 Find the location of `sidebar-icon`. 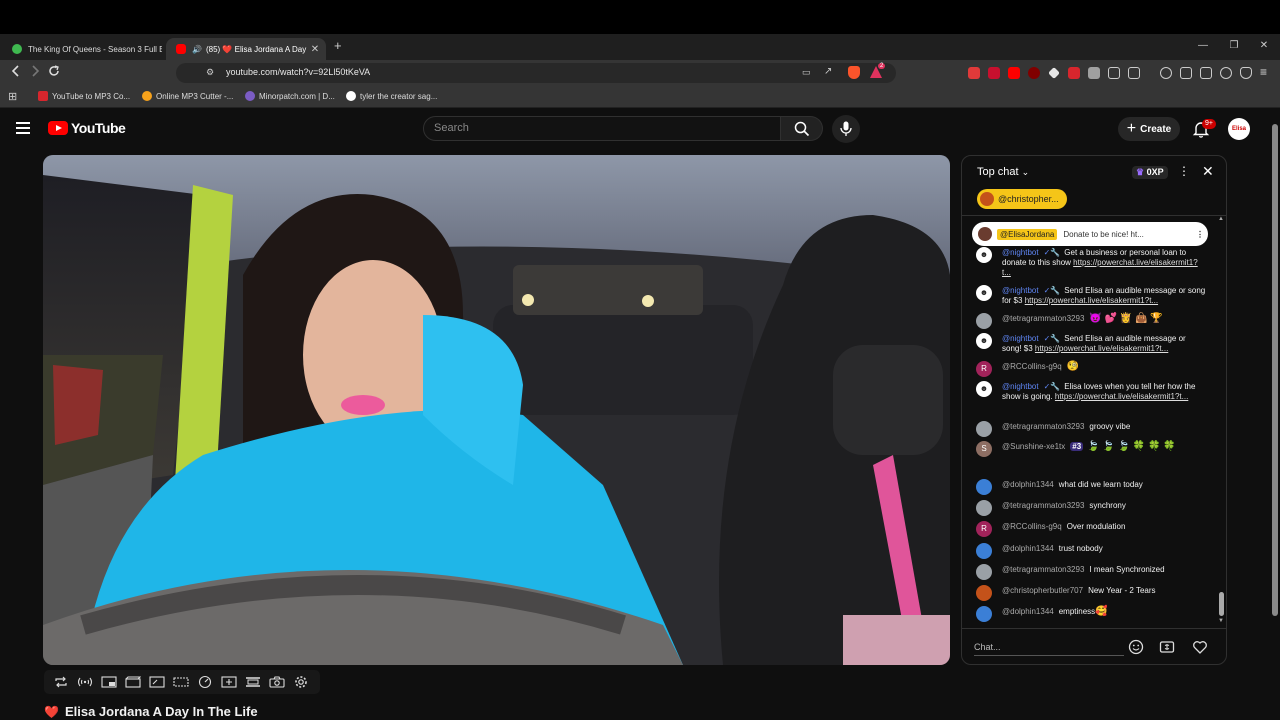

sidebar-icon is located at coordinates (1186, 73).